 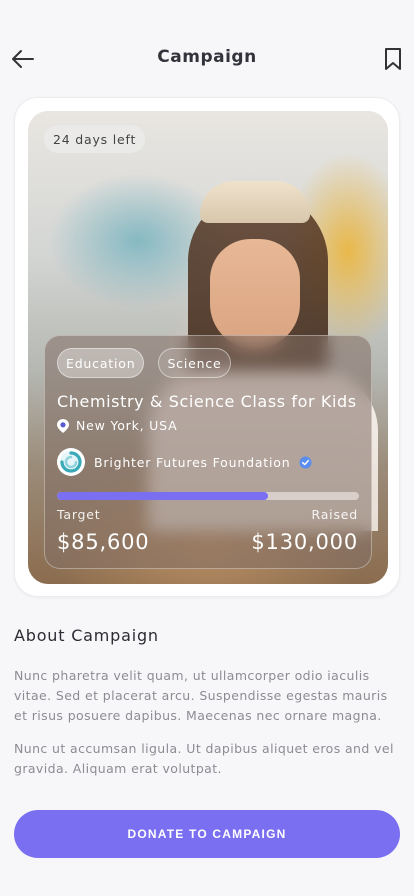 I want to click on funding-progress-fill, so click(x=163, y=496).